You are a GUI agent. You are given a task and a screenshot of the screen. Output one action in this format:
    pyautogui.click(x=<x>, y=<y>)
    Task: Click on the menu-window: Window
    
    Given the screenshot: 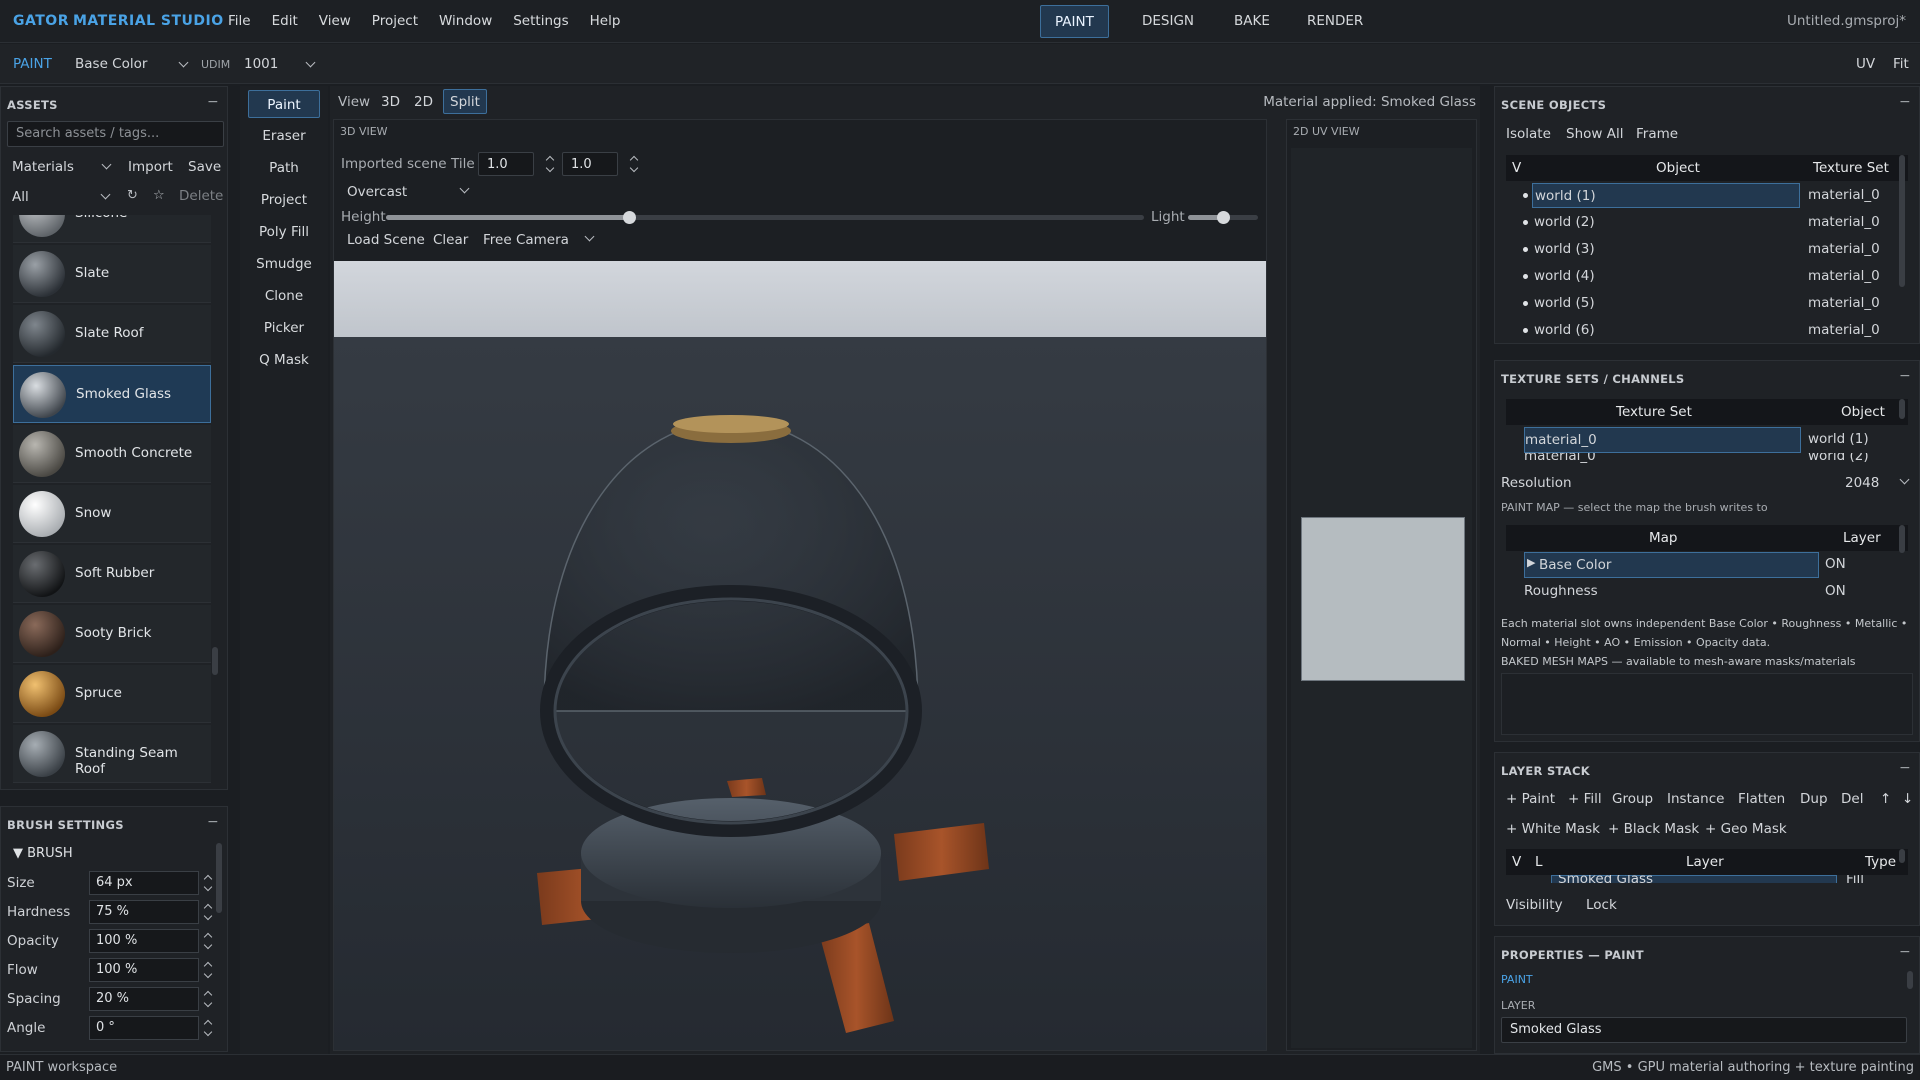 What is the action you would take?
    pyautogui.click(x=465, y=21)
    